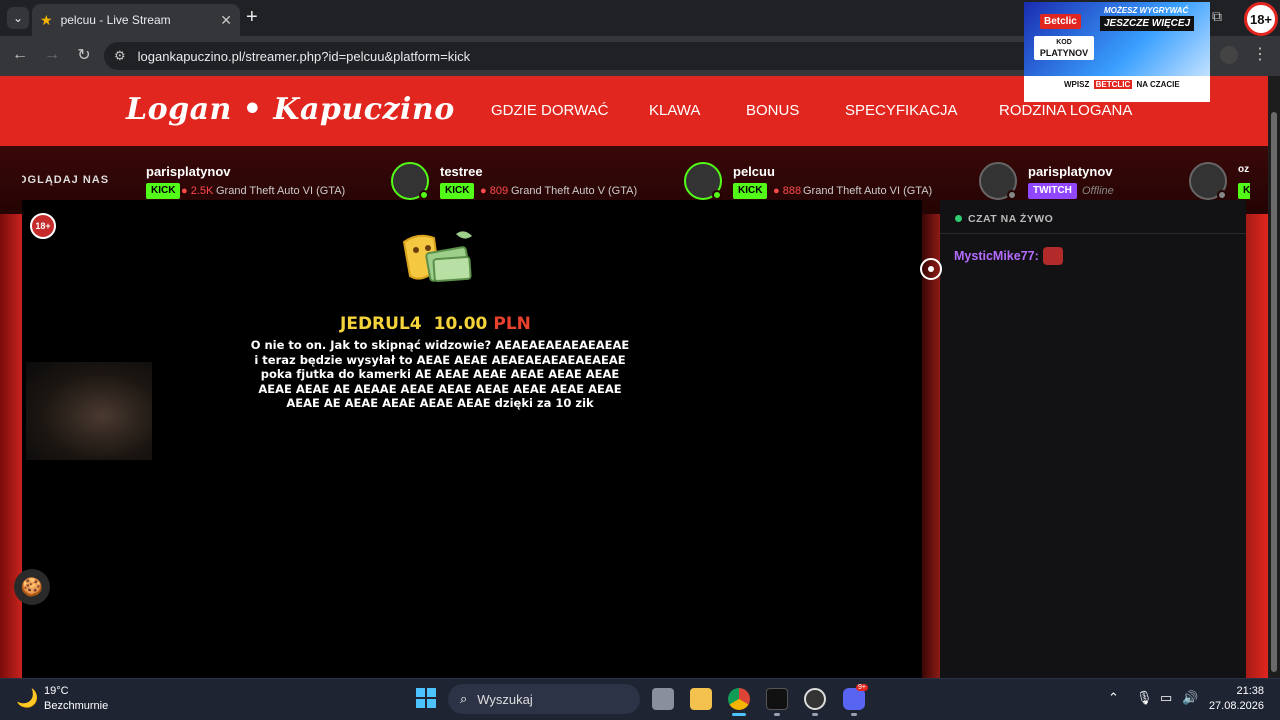 The height and width of the screenshot is (720, 1280). I want to click on taskbar-search: ⌕ Wyszukaj, so click(544, 699).